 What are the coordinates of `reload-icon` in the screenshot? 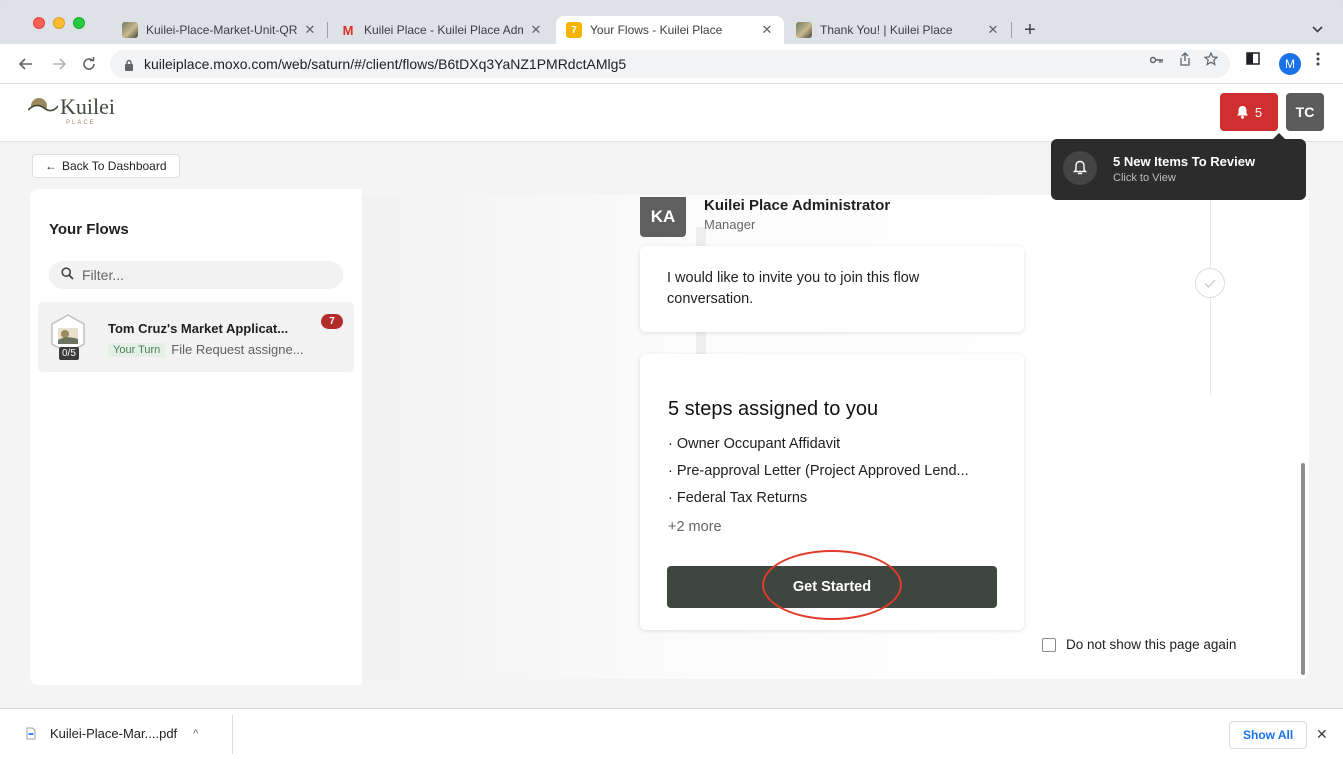 It's located at (89, 64).